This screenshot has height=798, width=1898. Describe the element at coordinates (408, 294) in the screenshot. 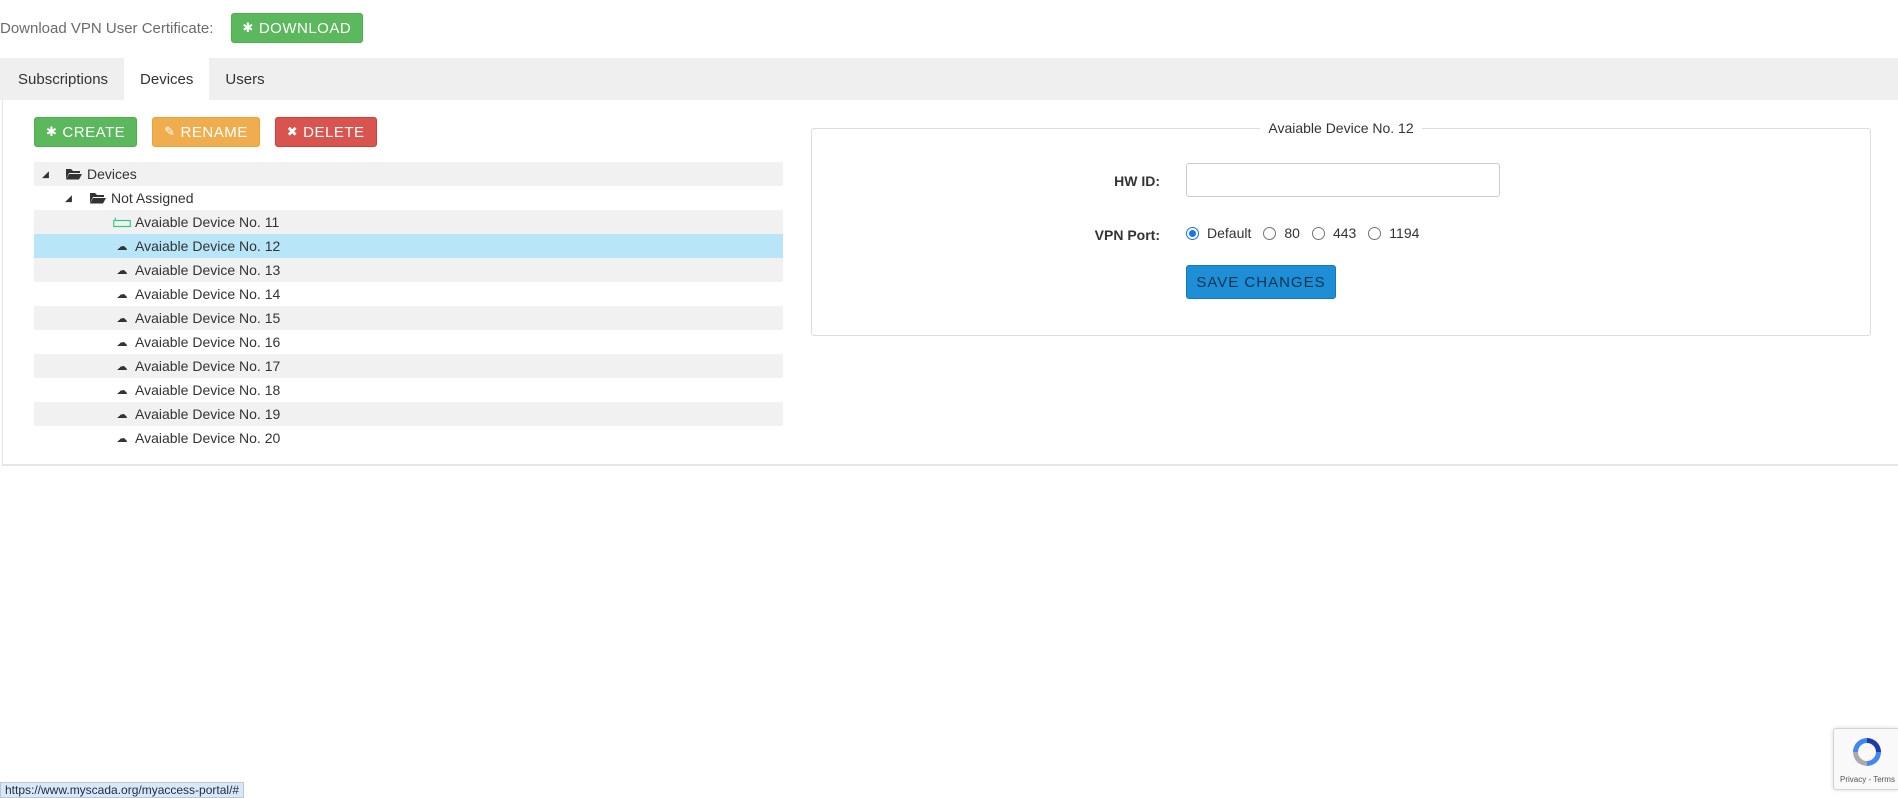

I see `tree-device-row: ☁ Avaiable Device No. 14` at that location.